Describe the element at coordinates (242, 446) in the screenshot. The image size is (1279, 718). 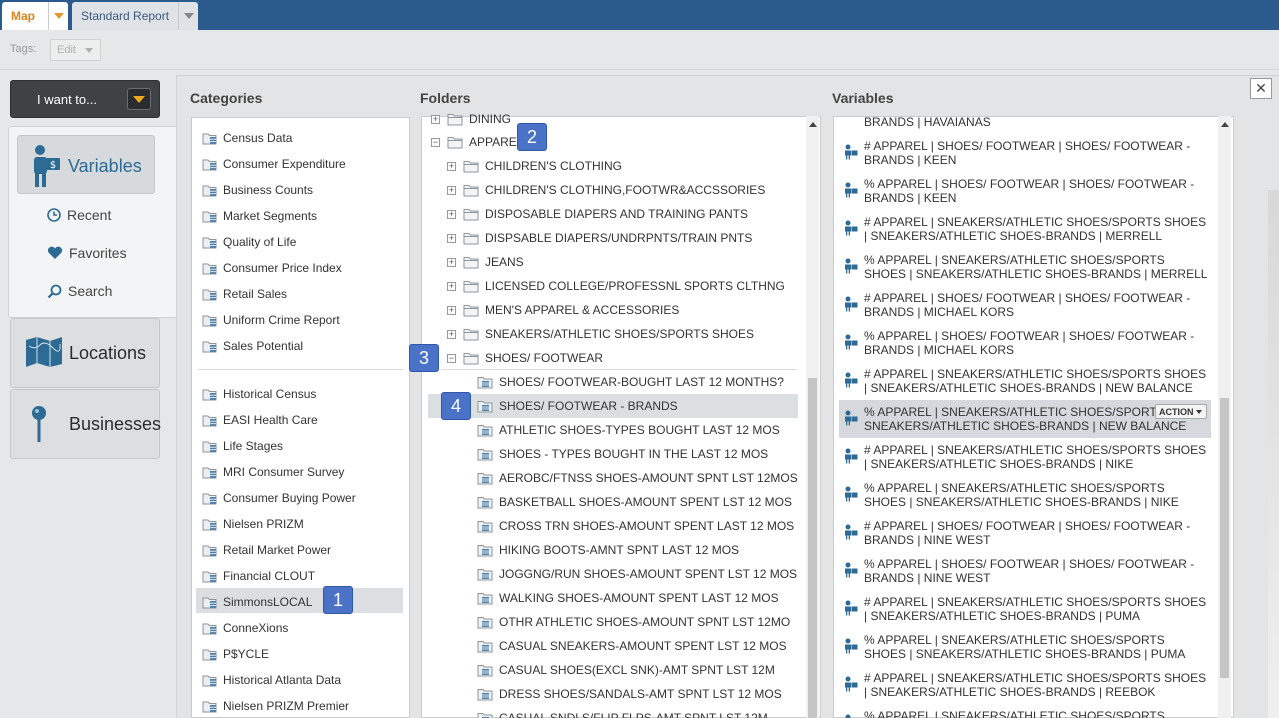
I see `category-item: Life Stages` at that location.